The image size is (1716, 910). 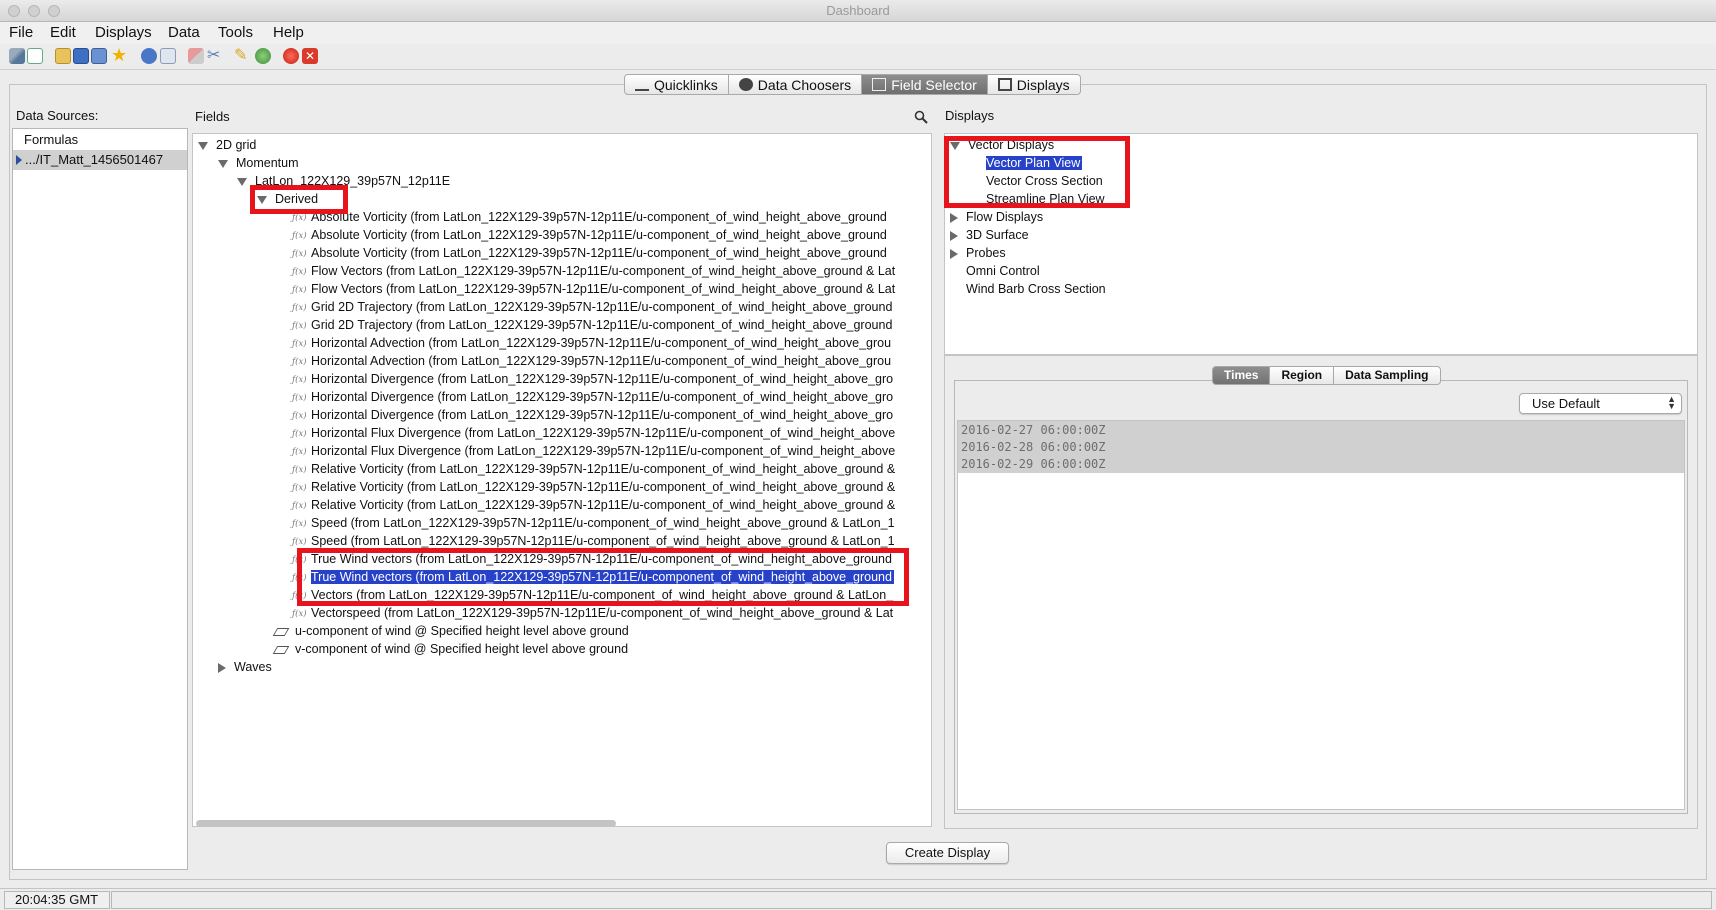 What do you see at coordinates (35, 56) in the screenshot?
I see `new-window-icon` at bounding box center [35, 56].